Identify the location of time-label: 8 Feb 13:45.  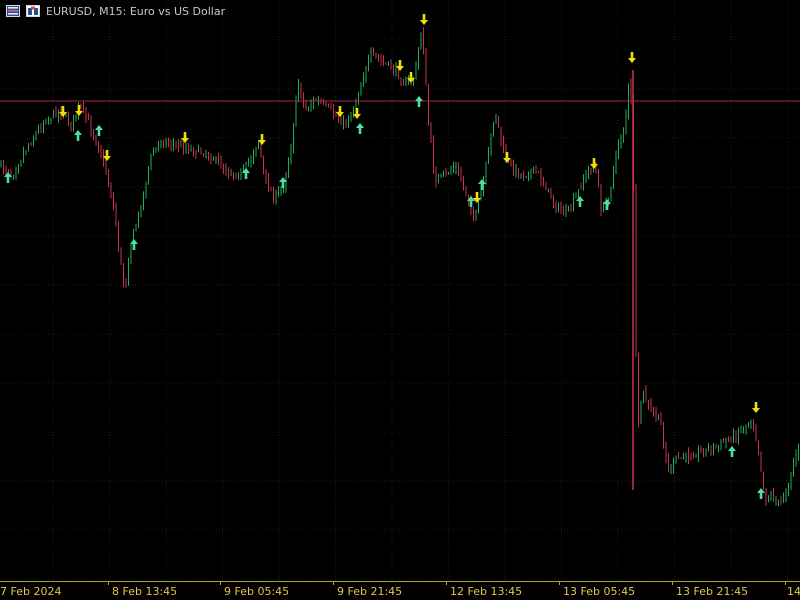
(145, 591).